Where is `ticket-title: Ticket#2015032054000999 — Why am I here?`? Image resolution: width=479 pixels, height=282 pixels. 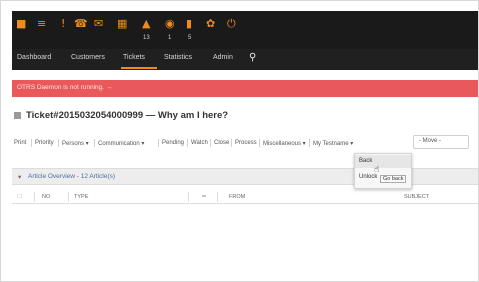
ticket-title: Ticket#2015032054000999 — Why am I here? is located at coordinates (127, 115).